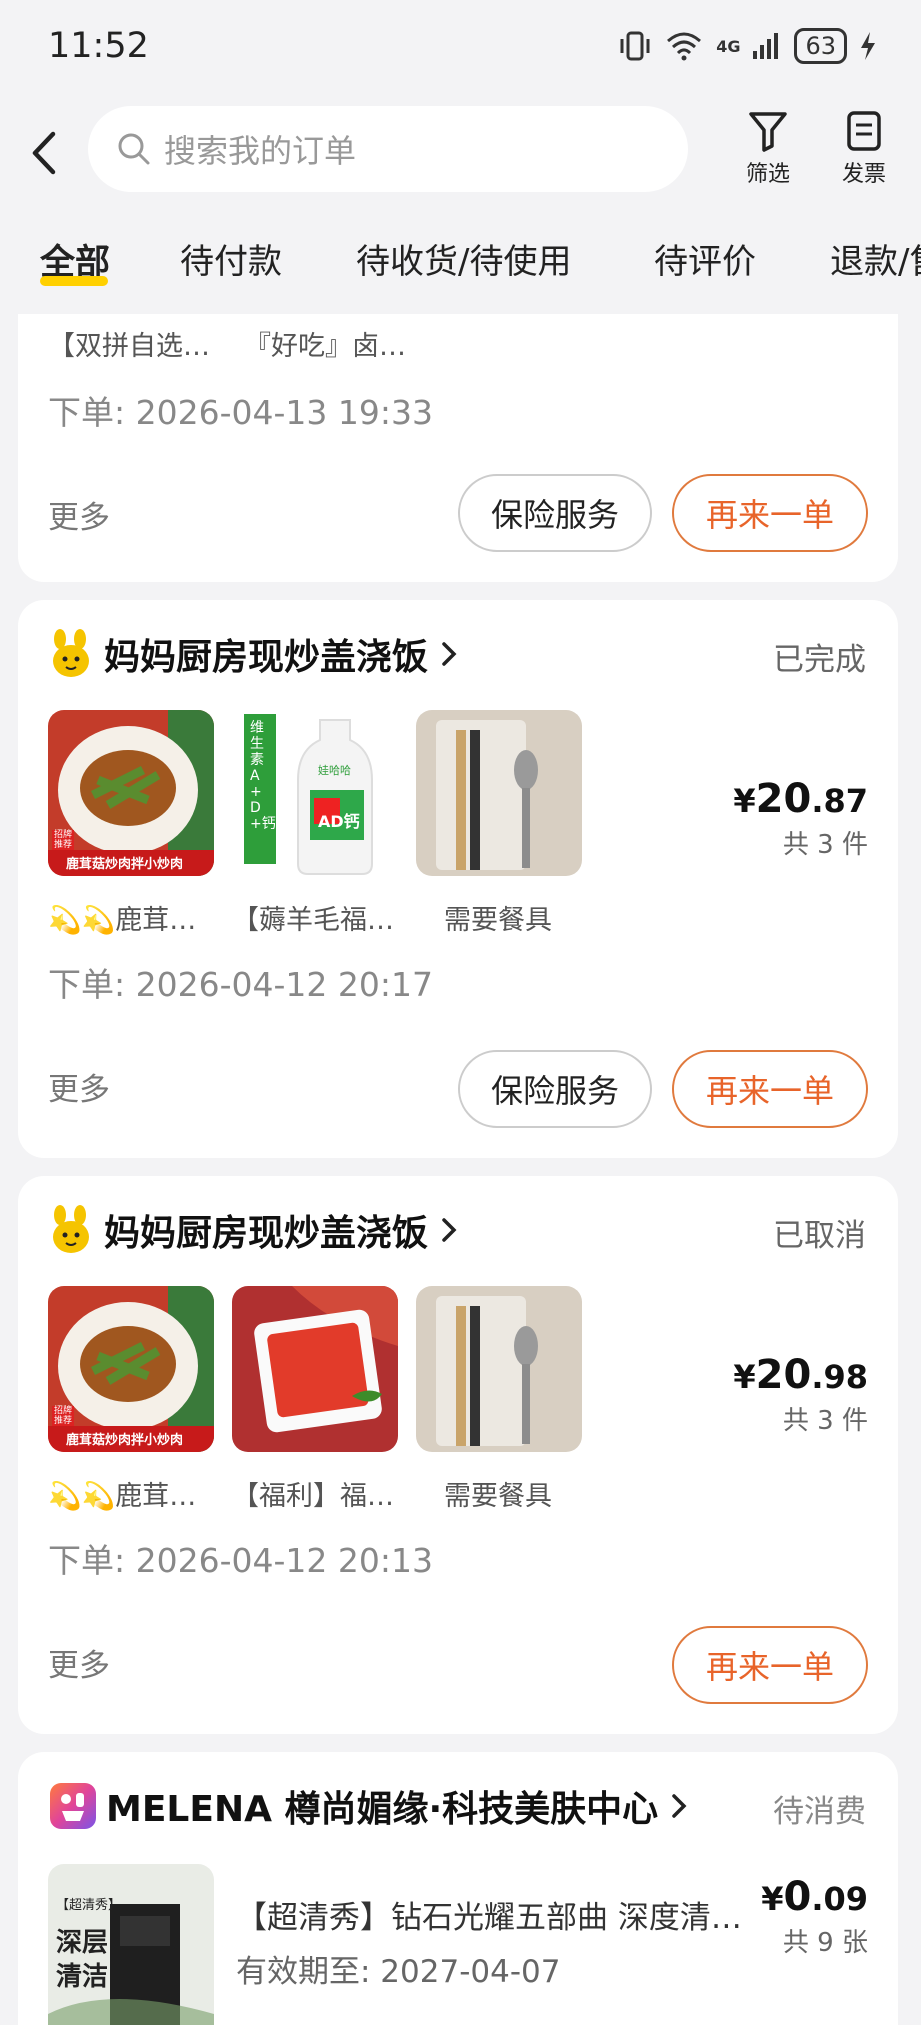 This screenshot has width=921, height=2025. I want to click on order-status: 已取消, so click(819, 1236).